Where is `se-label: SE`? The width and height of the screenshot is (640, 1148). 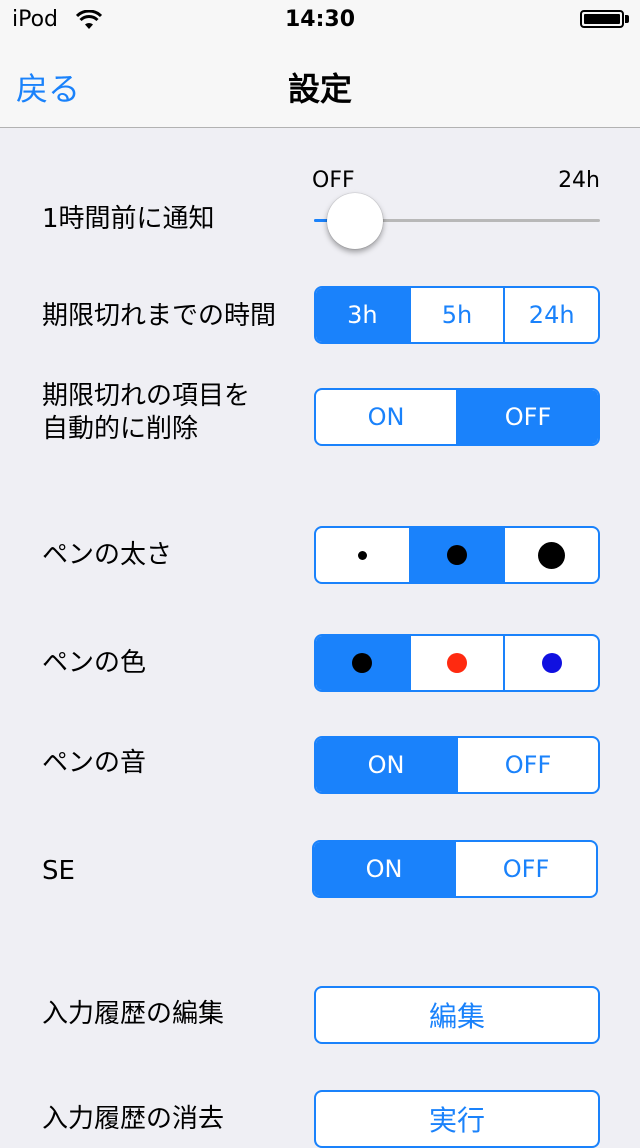
se-label: SE is located at coordinates (58, 871).